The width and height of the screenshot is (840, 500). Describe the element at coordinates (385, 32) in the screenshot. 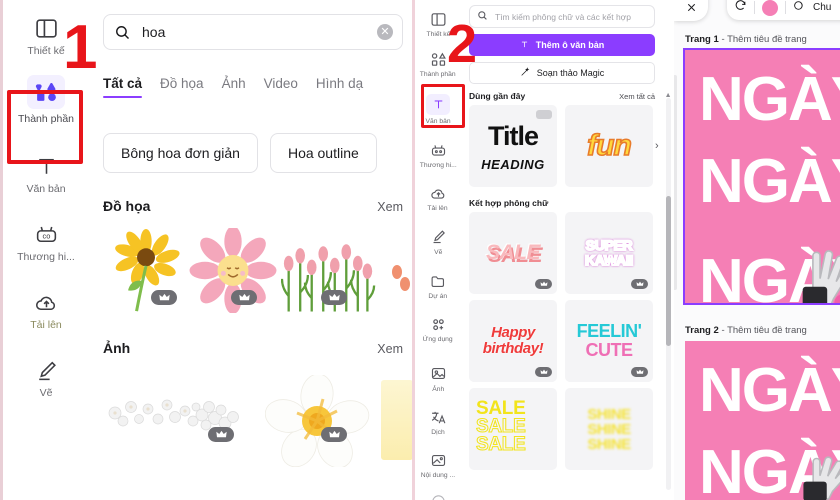

I see `clear-circle-icon: ✕` at that location.